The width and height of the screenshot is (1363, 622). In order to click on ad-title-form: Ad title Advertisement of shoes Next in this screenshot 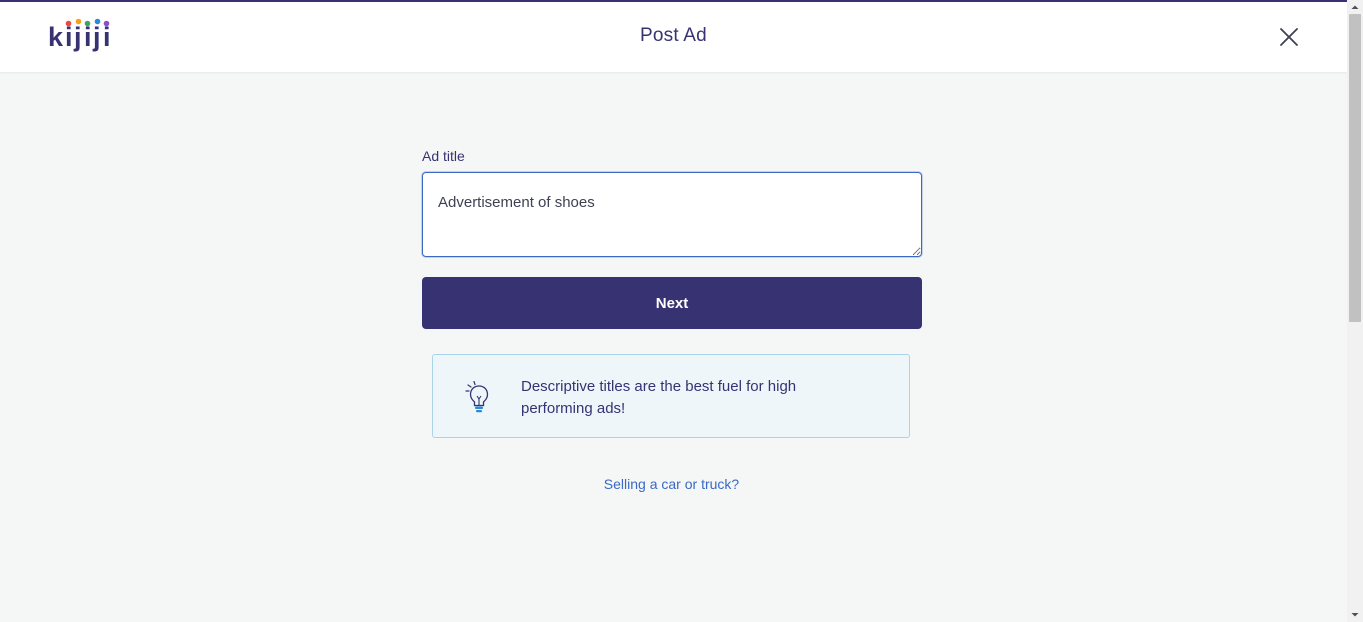, I will do `click(672, 238)`.